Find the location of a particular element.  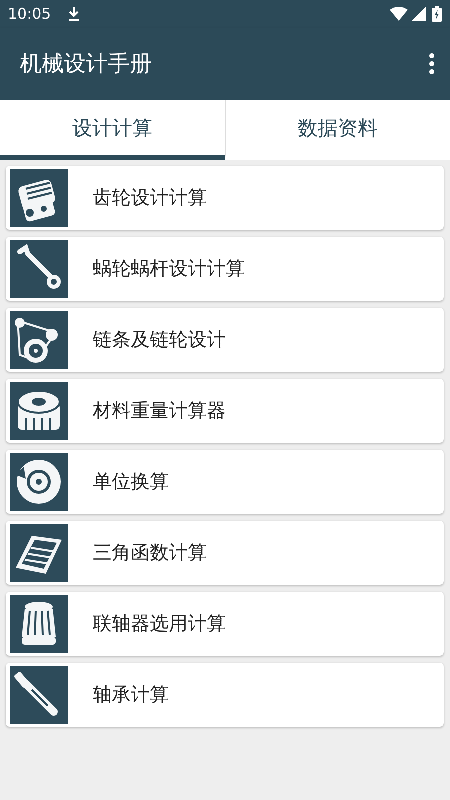

belt-pulley-icon is located at coordinates (39, 340).